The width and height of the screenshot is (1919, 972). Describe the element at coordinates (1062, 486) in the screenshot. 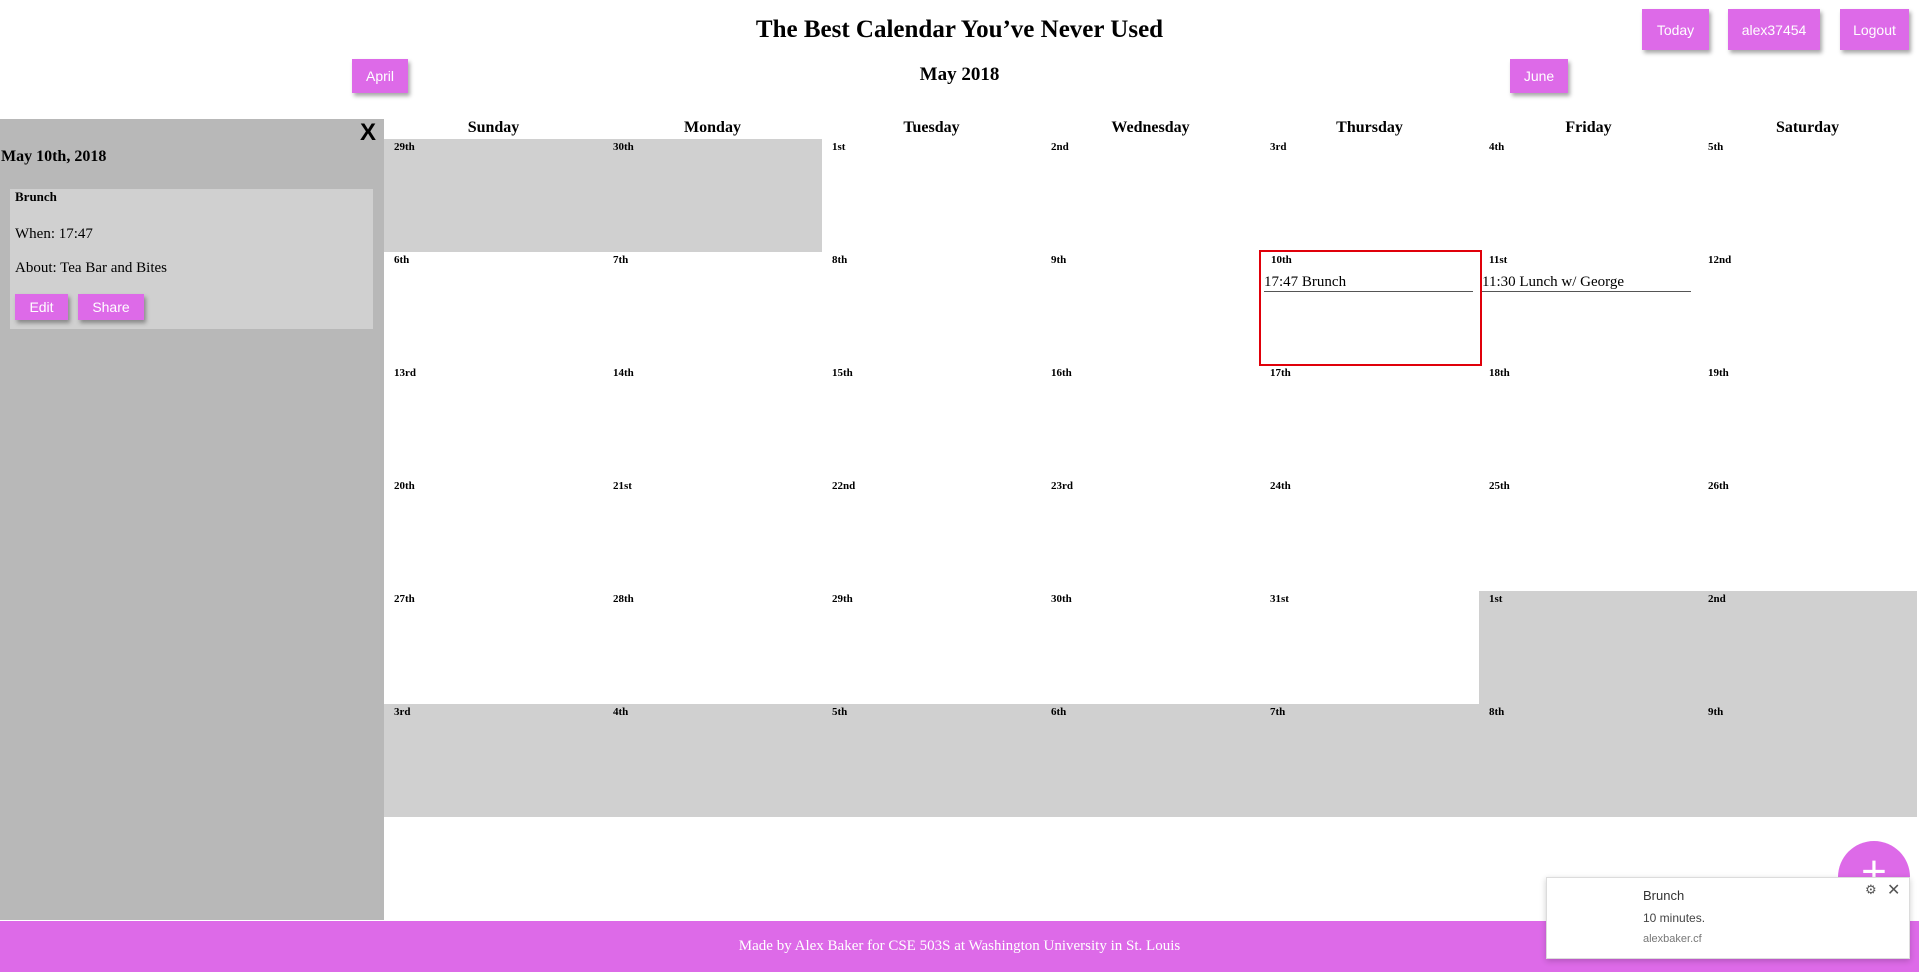

I see `day-number: 23rd` at that location.